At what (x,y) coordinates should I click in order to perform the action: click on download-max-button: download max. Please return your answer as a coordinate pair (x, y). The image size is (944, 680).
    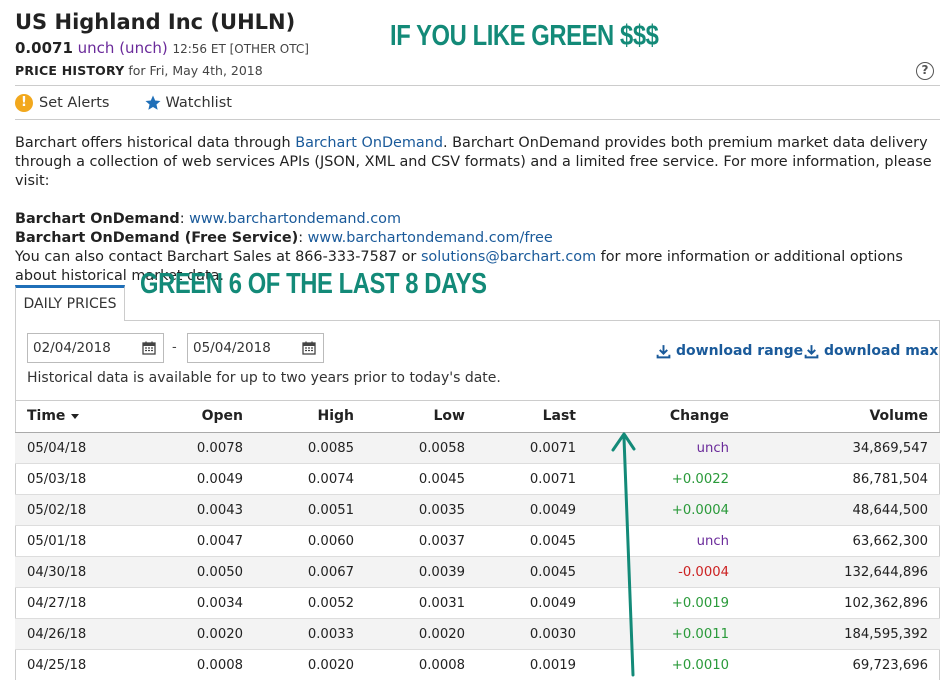
    Looking at the image, I should click on (871, 351).